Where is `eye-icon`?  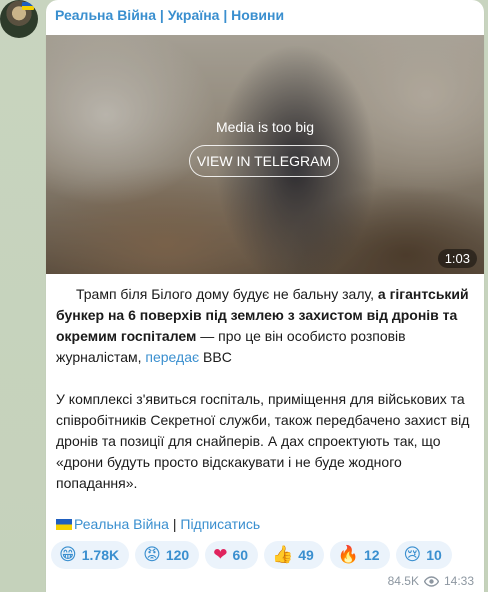
eye-icon is located at coordinates (431, 581).